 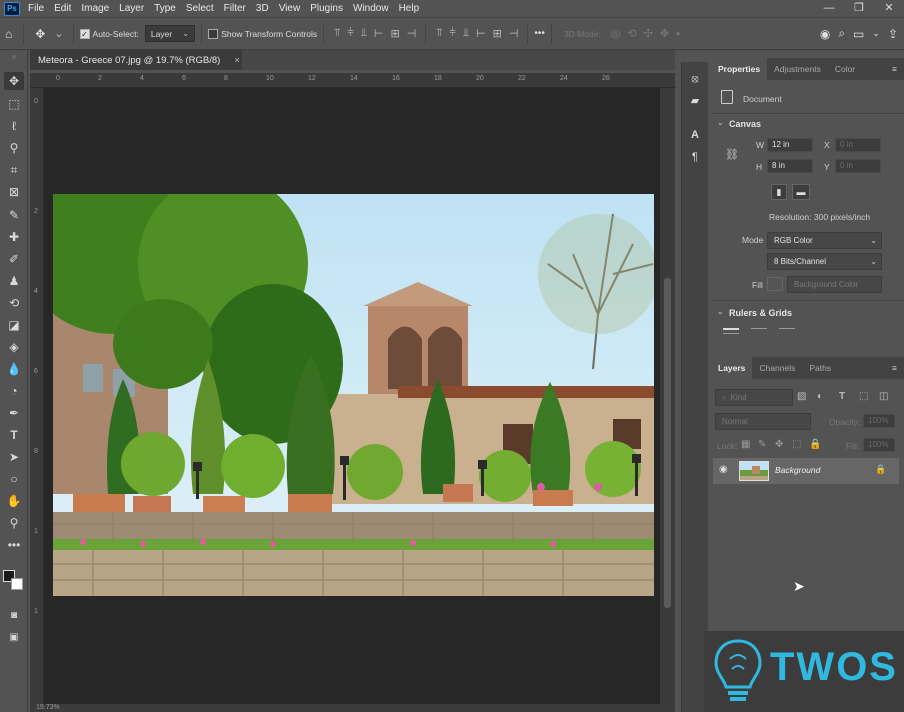 I want to click on menu-file: File, so click(x=36, y=8).